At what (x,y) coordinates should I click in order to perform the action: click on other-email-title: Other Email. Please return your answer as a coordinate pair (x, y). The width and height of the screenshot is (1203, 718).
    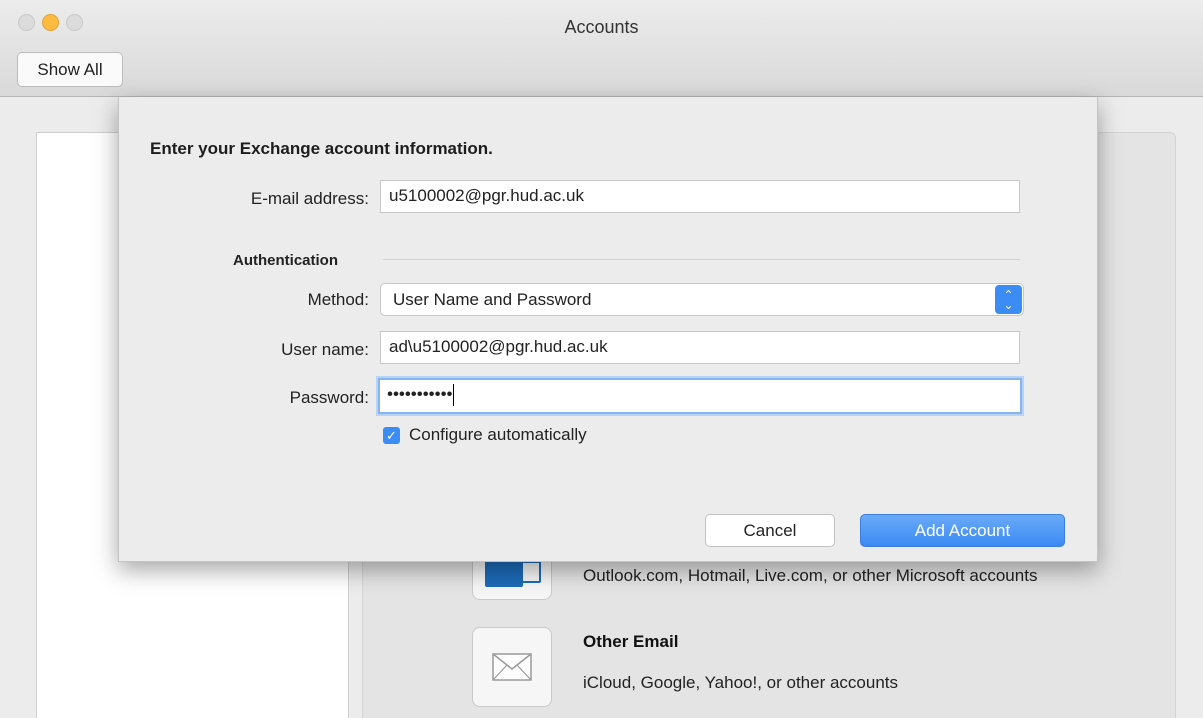
    Looking at the image, I should click on (631, 641).